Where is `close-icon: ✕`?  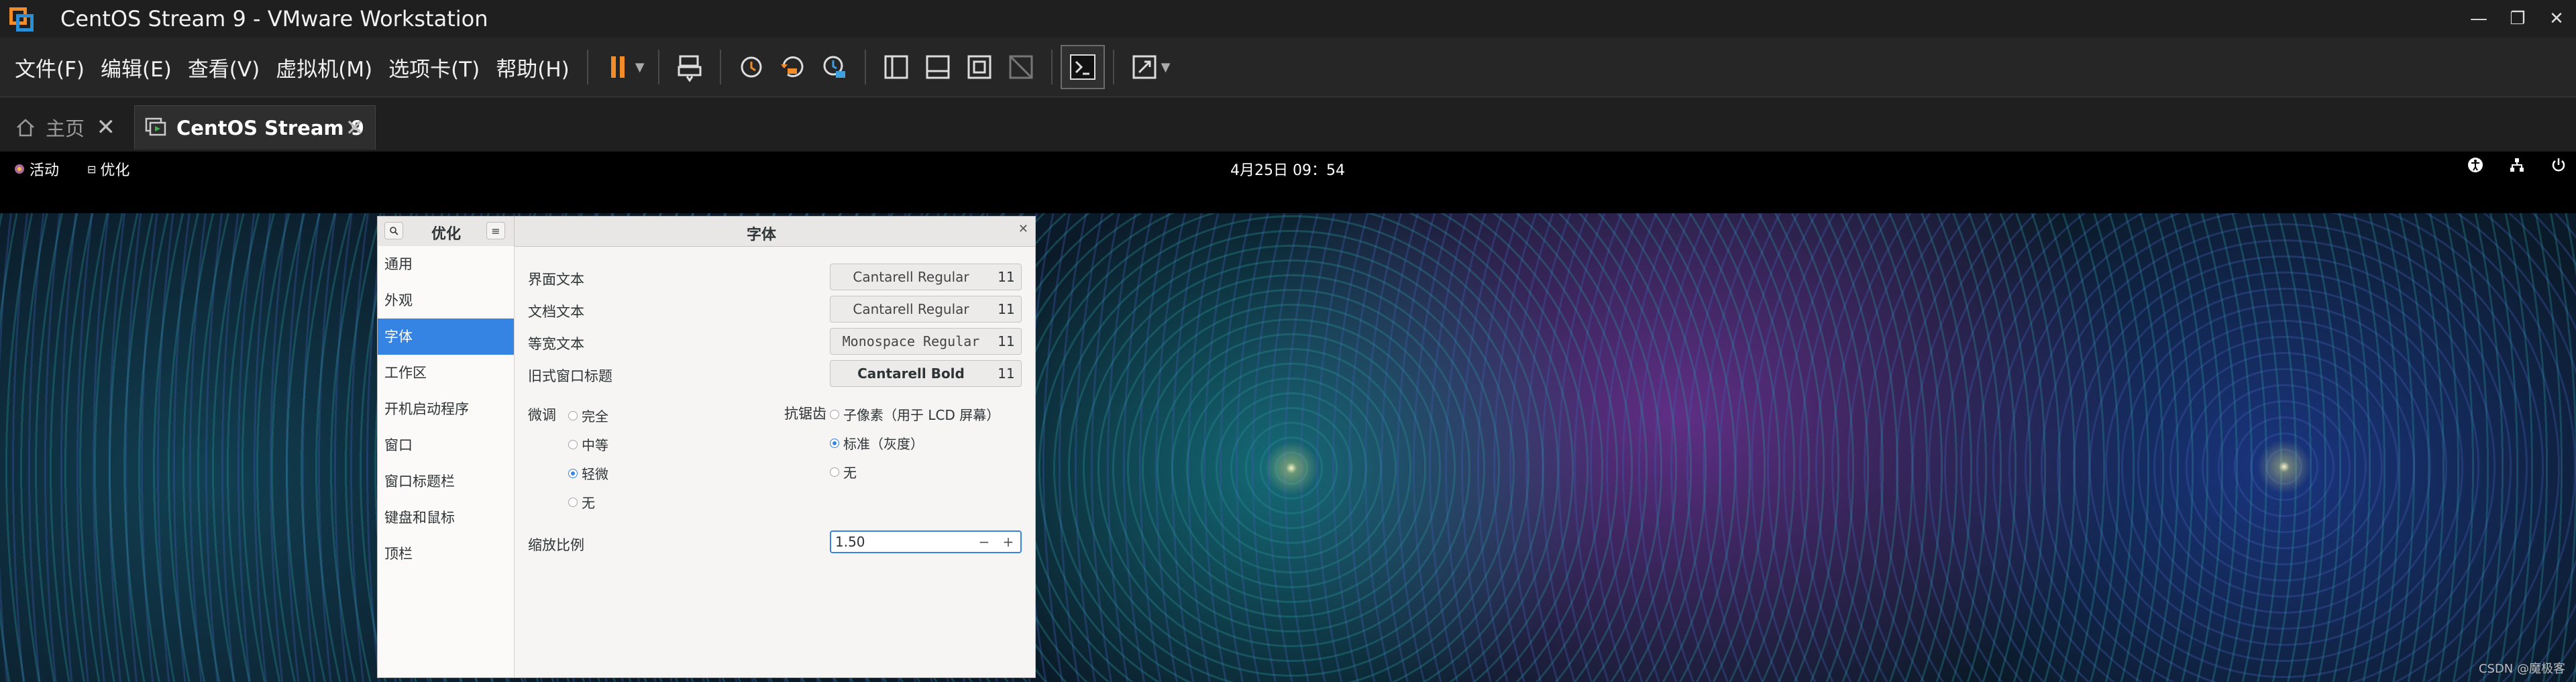
close-icon: ✕ is located at coordinates (1023, 229).